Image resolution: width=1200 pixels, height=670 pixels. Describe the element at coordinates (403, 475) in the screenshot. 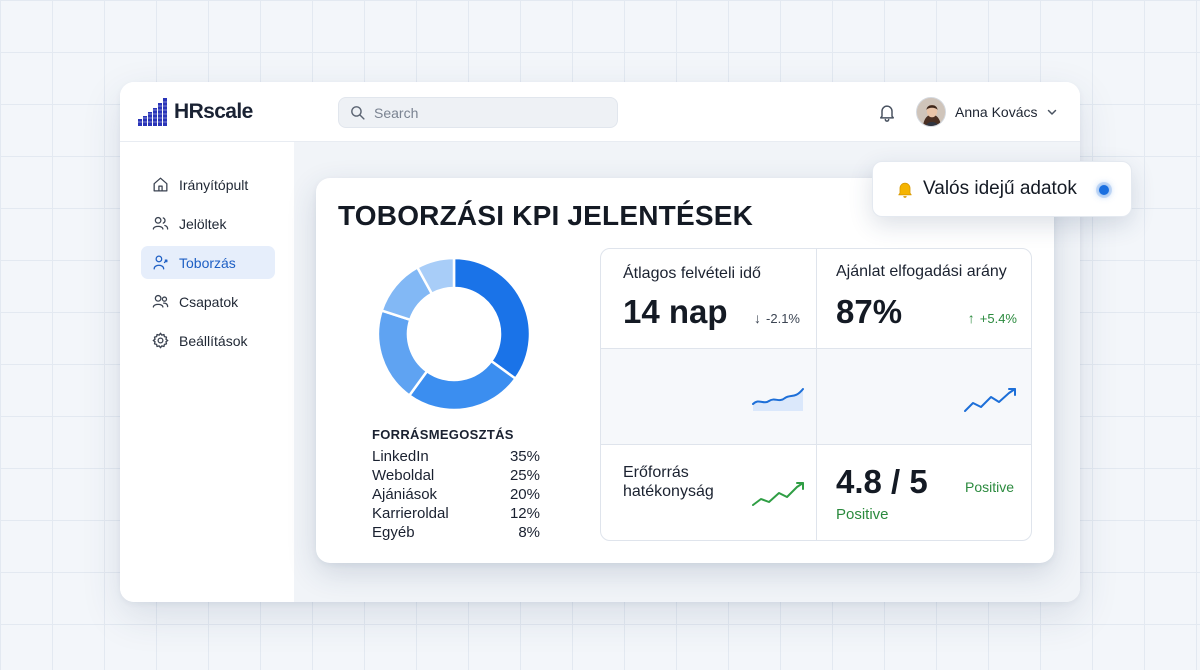

I see `source-name: Weboldal` at that location.